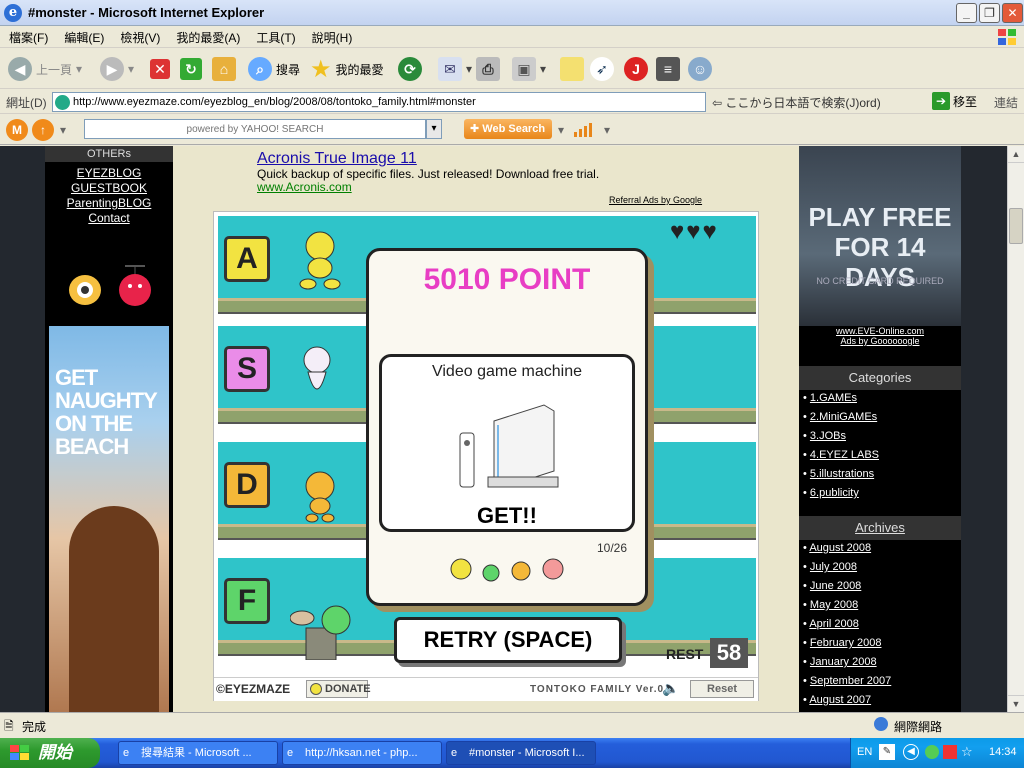  I want to click on menu-tools: 工具(T), so click(274, 36).